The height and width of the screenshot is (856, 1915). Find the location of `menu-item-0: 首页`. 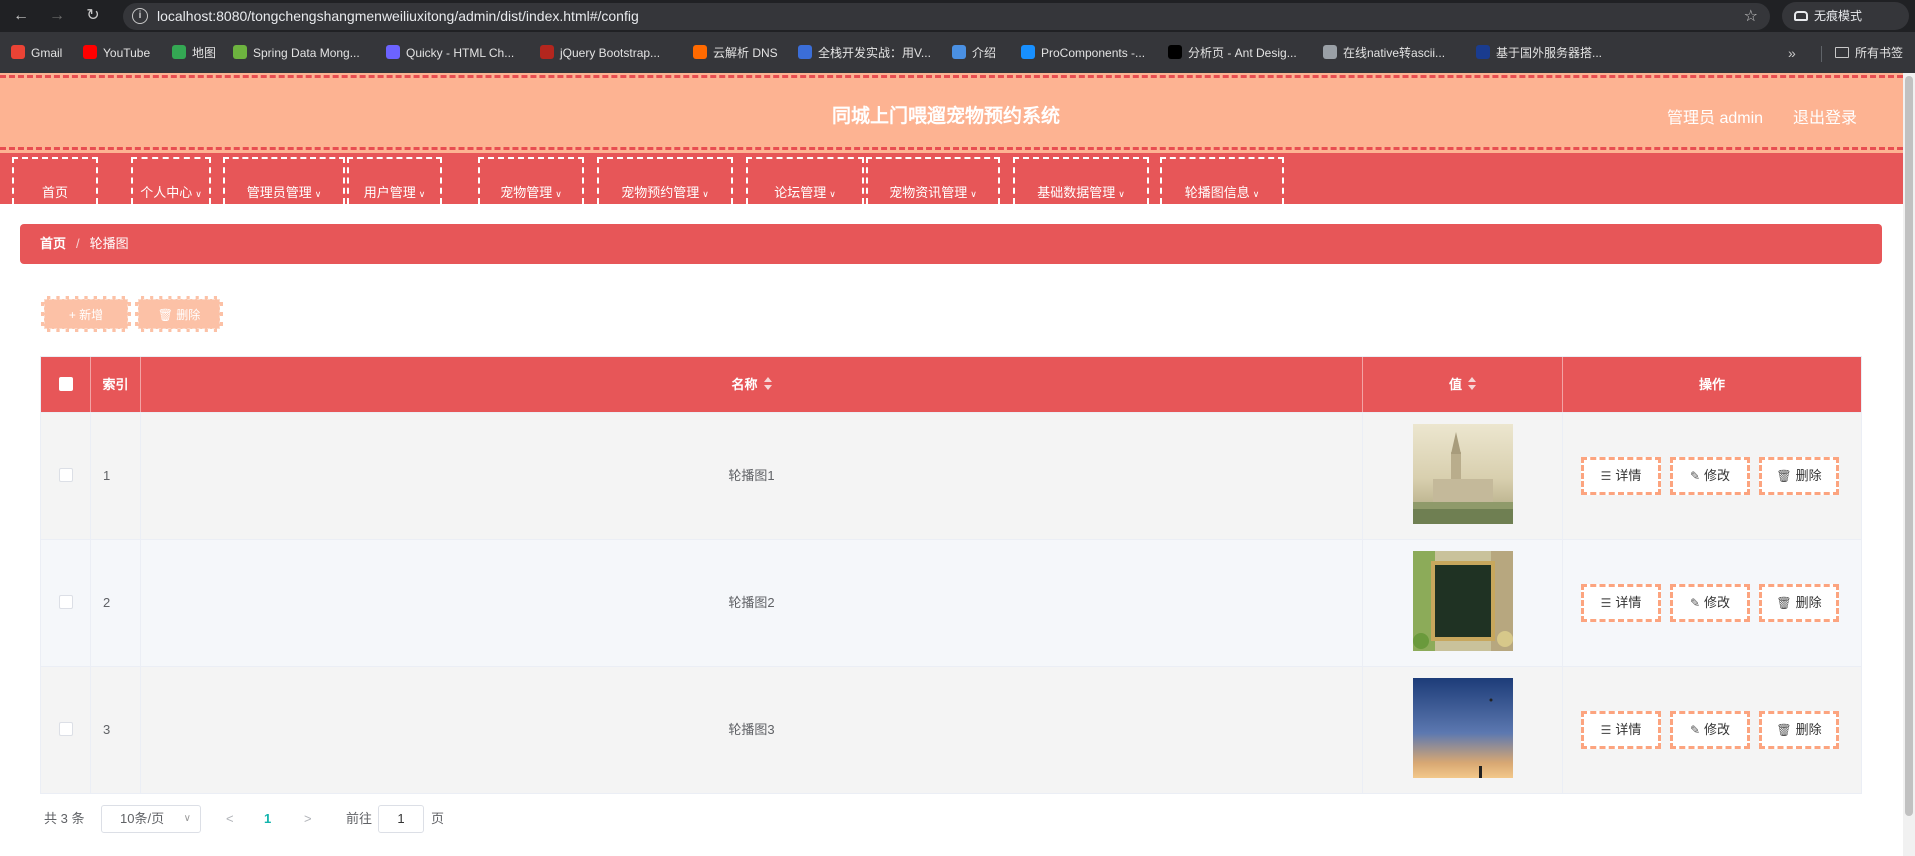

menu-item-0: 首页 is located at coordinates (55, 180).